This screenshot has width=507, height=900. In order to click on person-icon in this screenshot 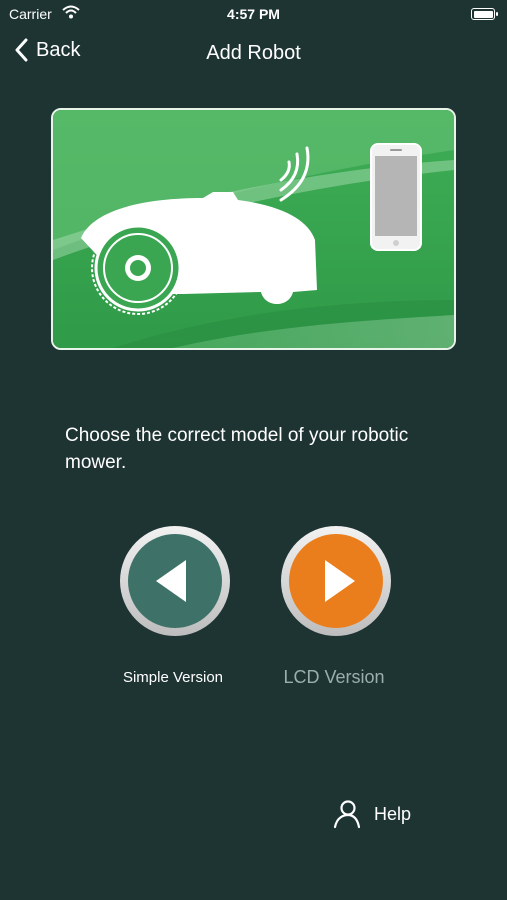, I will do `click(347, 814)`.